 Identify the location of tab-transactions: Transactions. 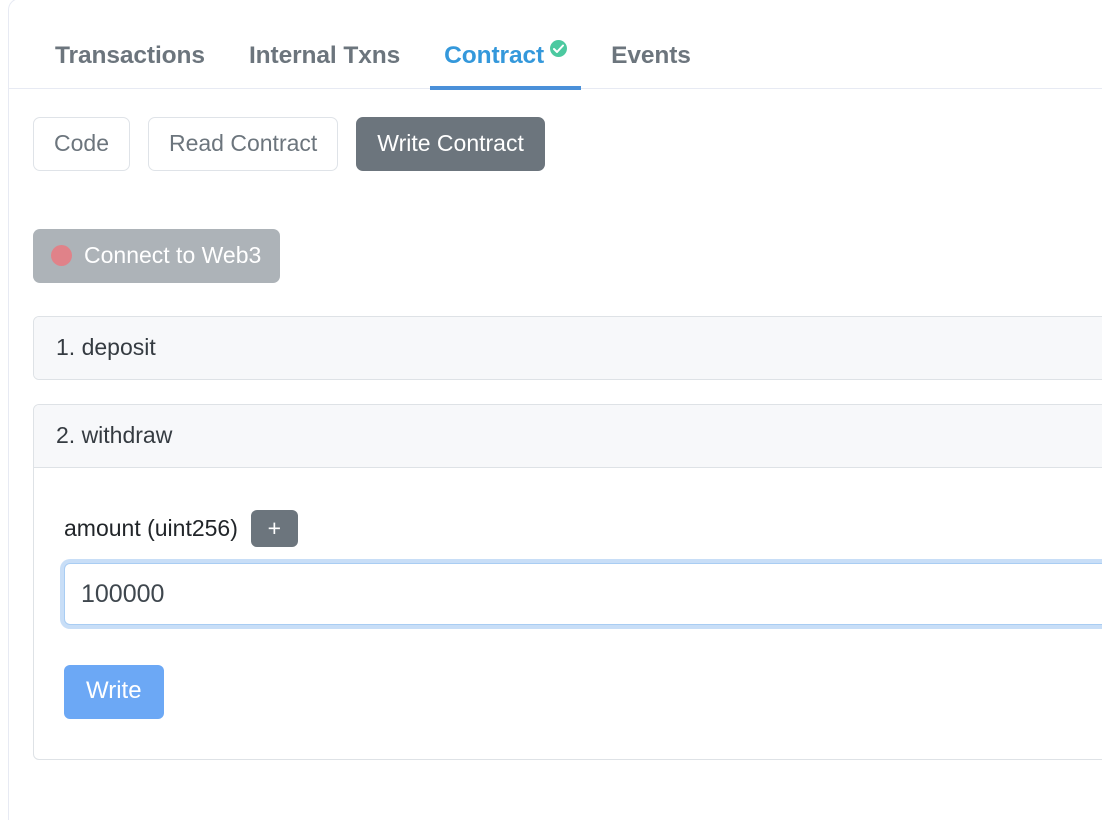
(130, 55).